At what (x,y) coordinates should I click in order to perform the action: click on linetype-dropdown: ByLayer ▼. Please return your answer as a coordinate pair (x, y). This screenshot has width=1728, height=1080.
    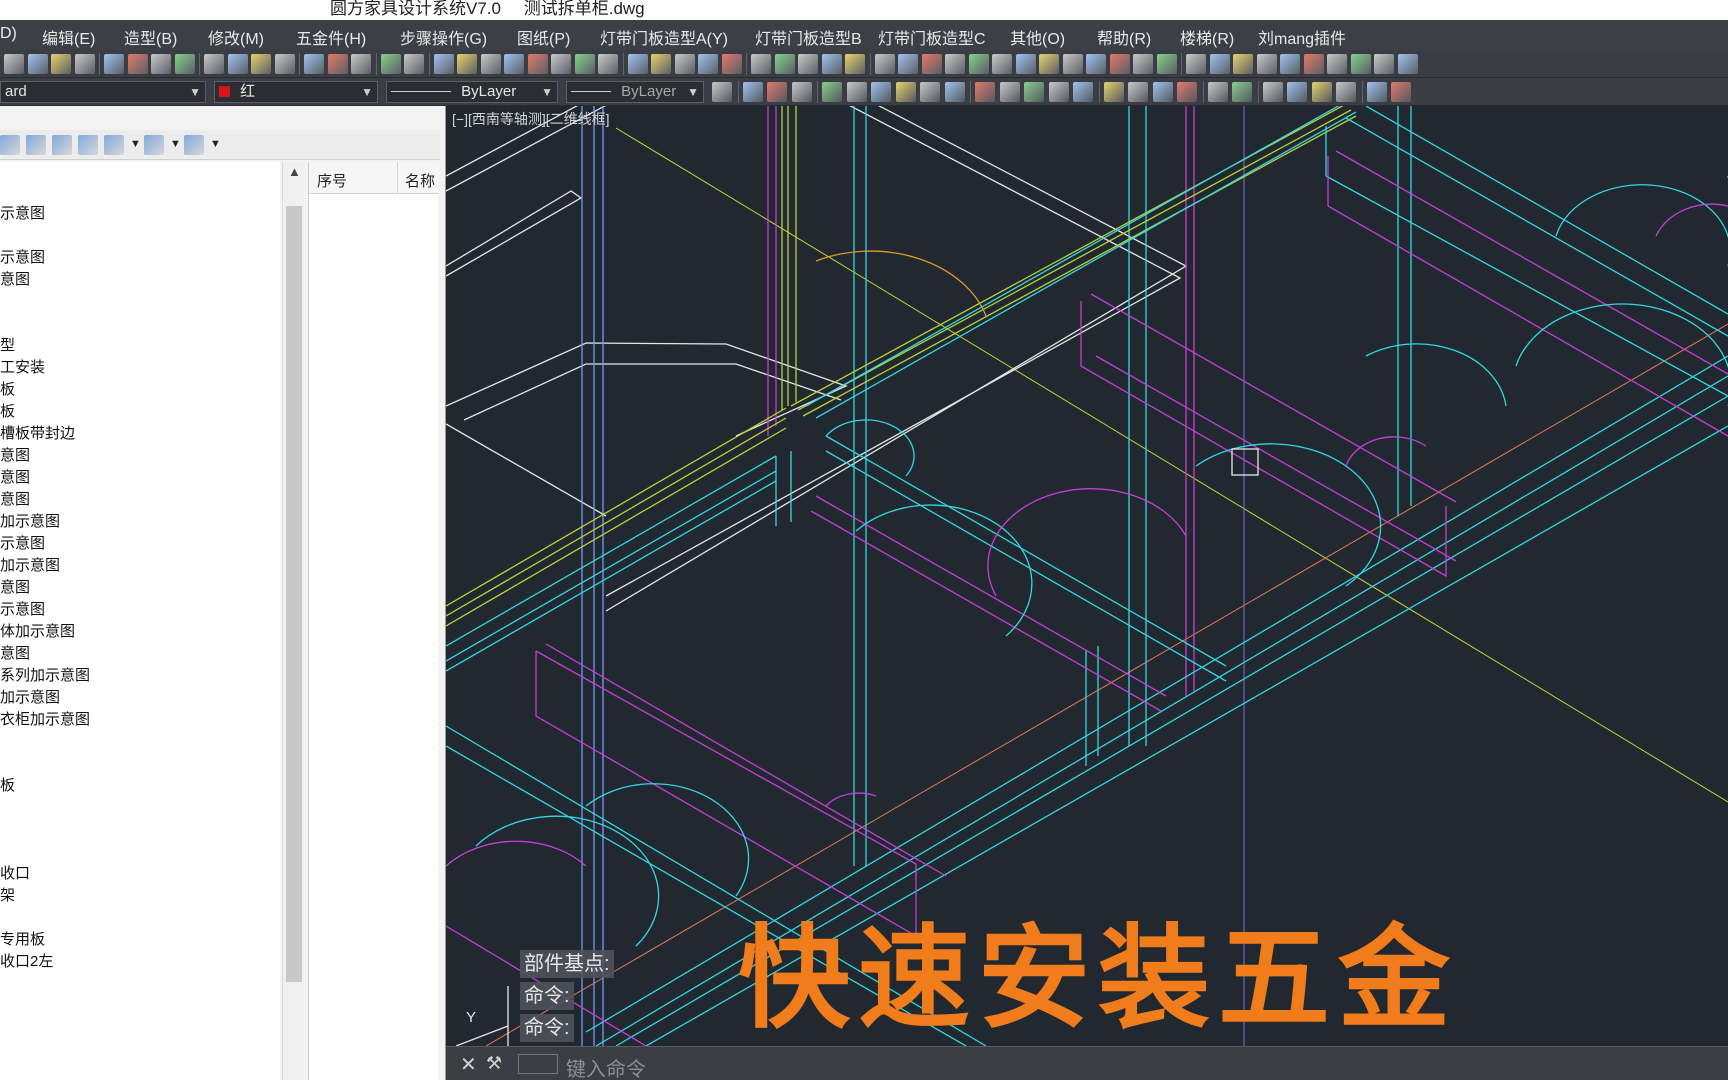
    Looking at the image, I should click on (472, 92).